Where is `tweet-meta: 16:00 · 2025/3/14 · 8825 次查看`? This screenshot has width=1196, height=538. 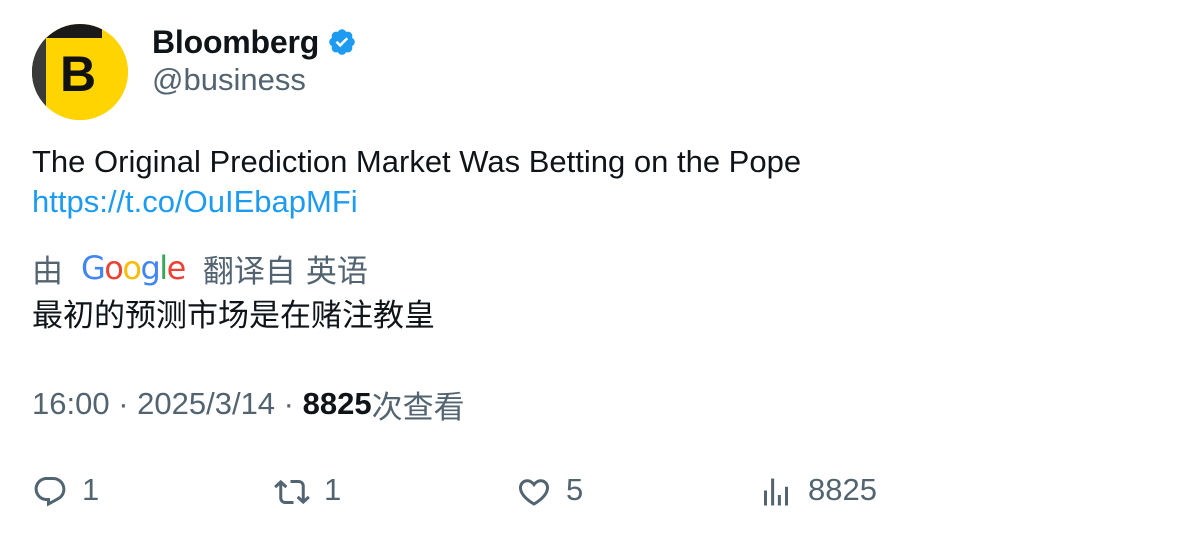 tweet-meta: 16:00 · 2025/3/14 · 8825 次查看 is located at coordinates (248, 404).